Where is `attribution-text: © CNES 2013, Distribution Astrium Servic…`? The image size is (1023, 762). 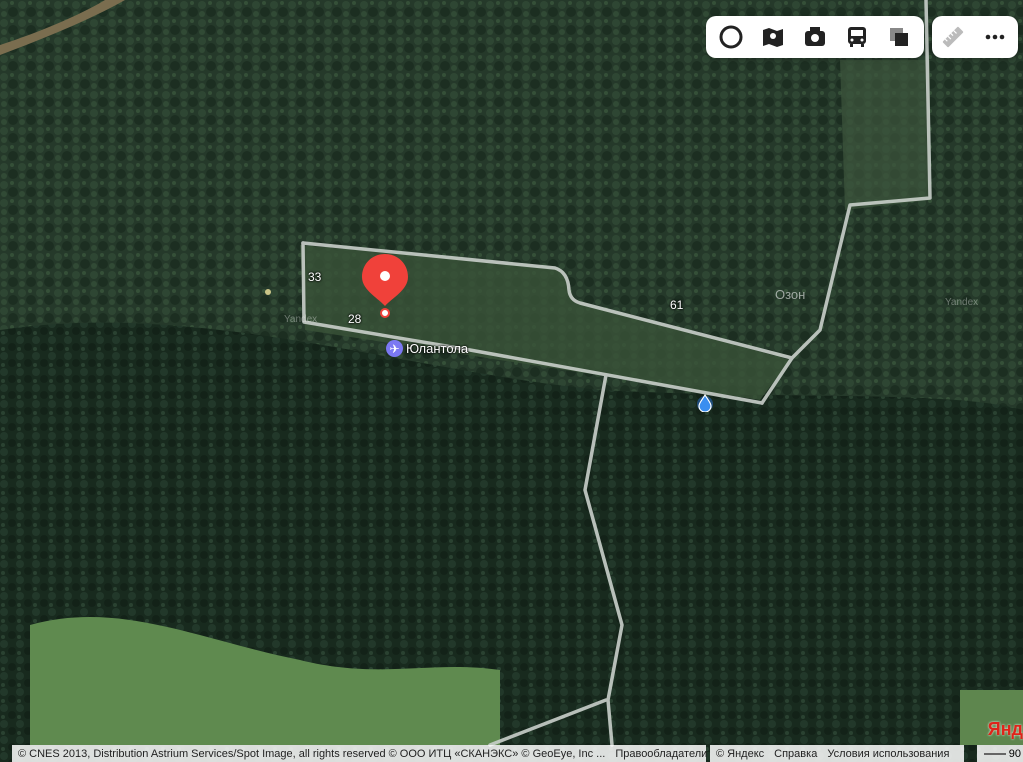 attribution-text: © CNES 2013, Distribution Astrium Servic… is located at coordinates (312, 753).